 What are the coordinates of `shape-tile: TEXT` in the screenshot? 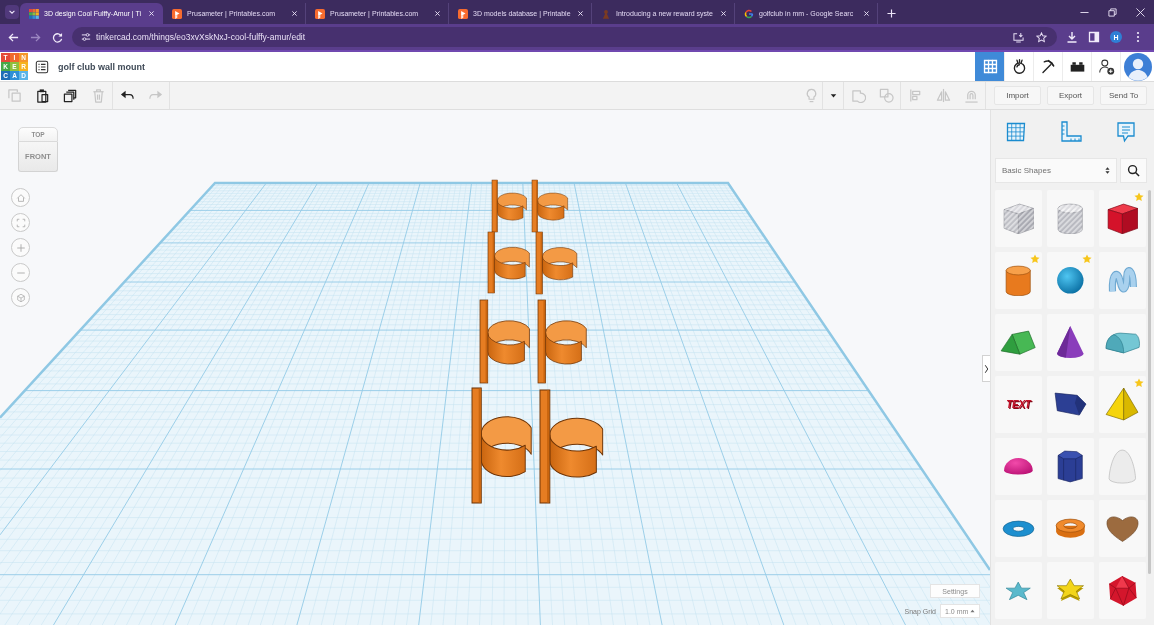 It's located at (1018, 404).